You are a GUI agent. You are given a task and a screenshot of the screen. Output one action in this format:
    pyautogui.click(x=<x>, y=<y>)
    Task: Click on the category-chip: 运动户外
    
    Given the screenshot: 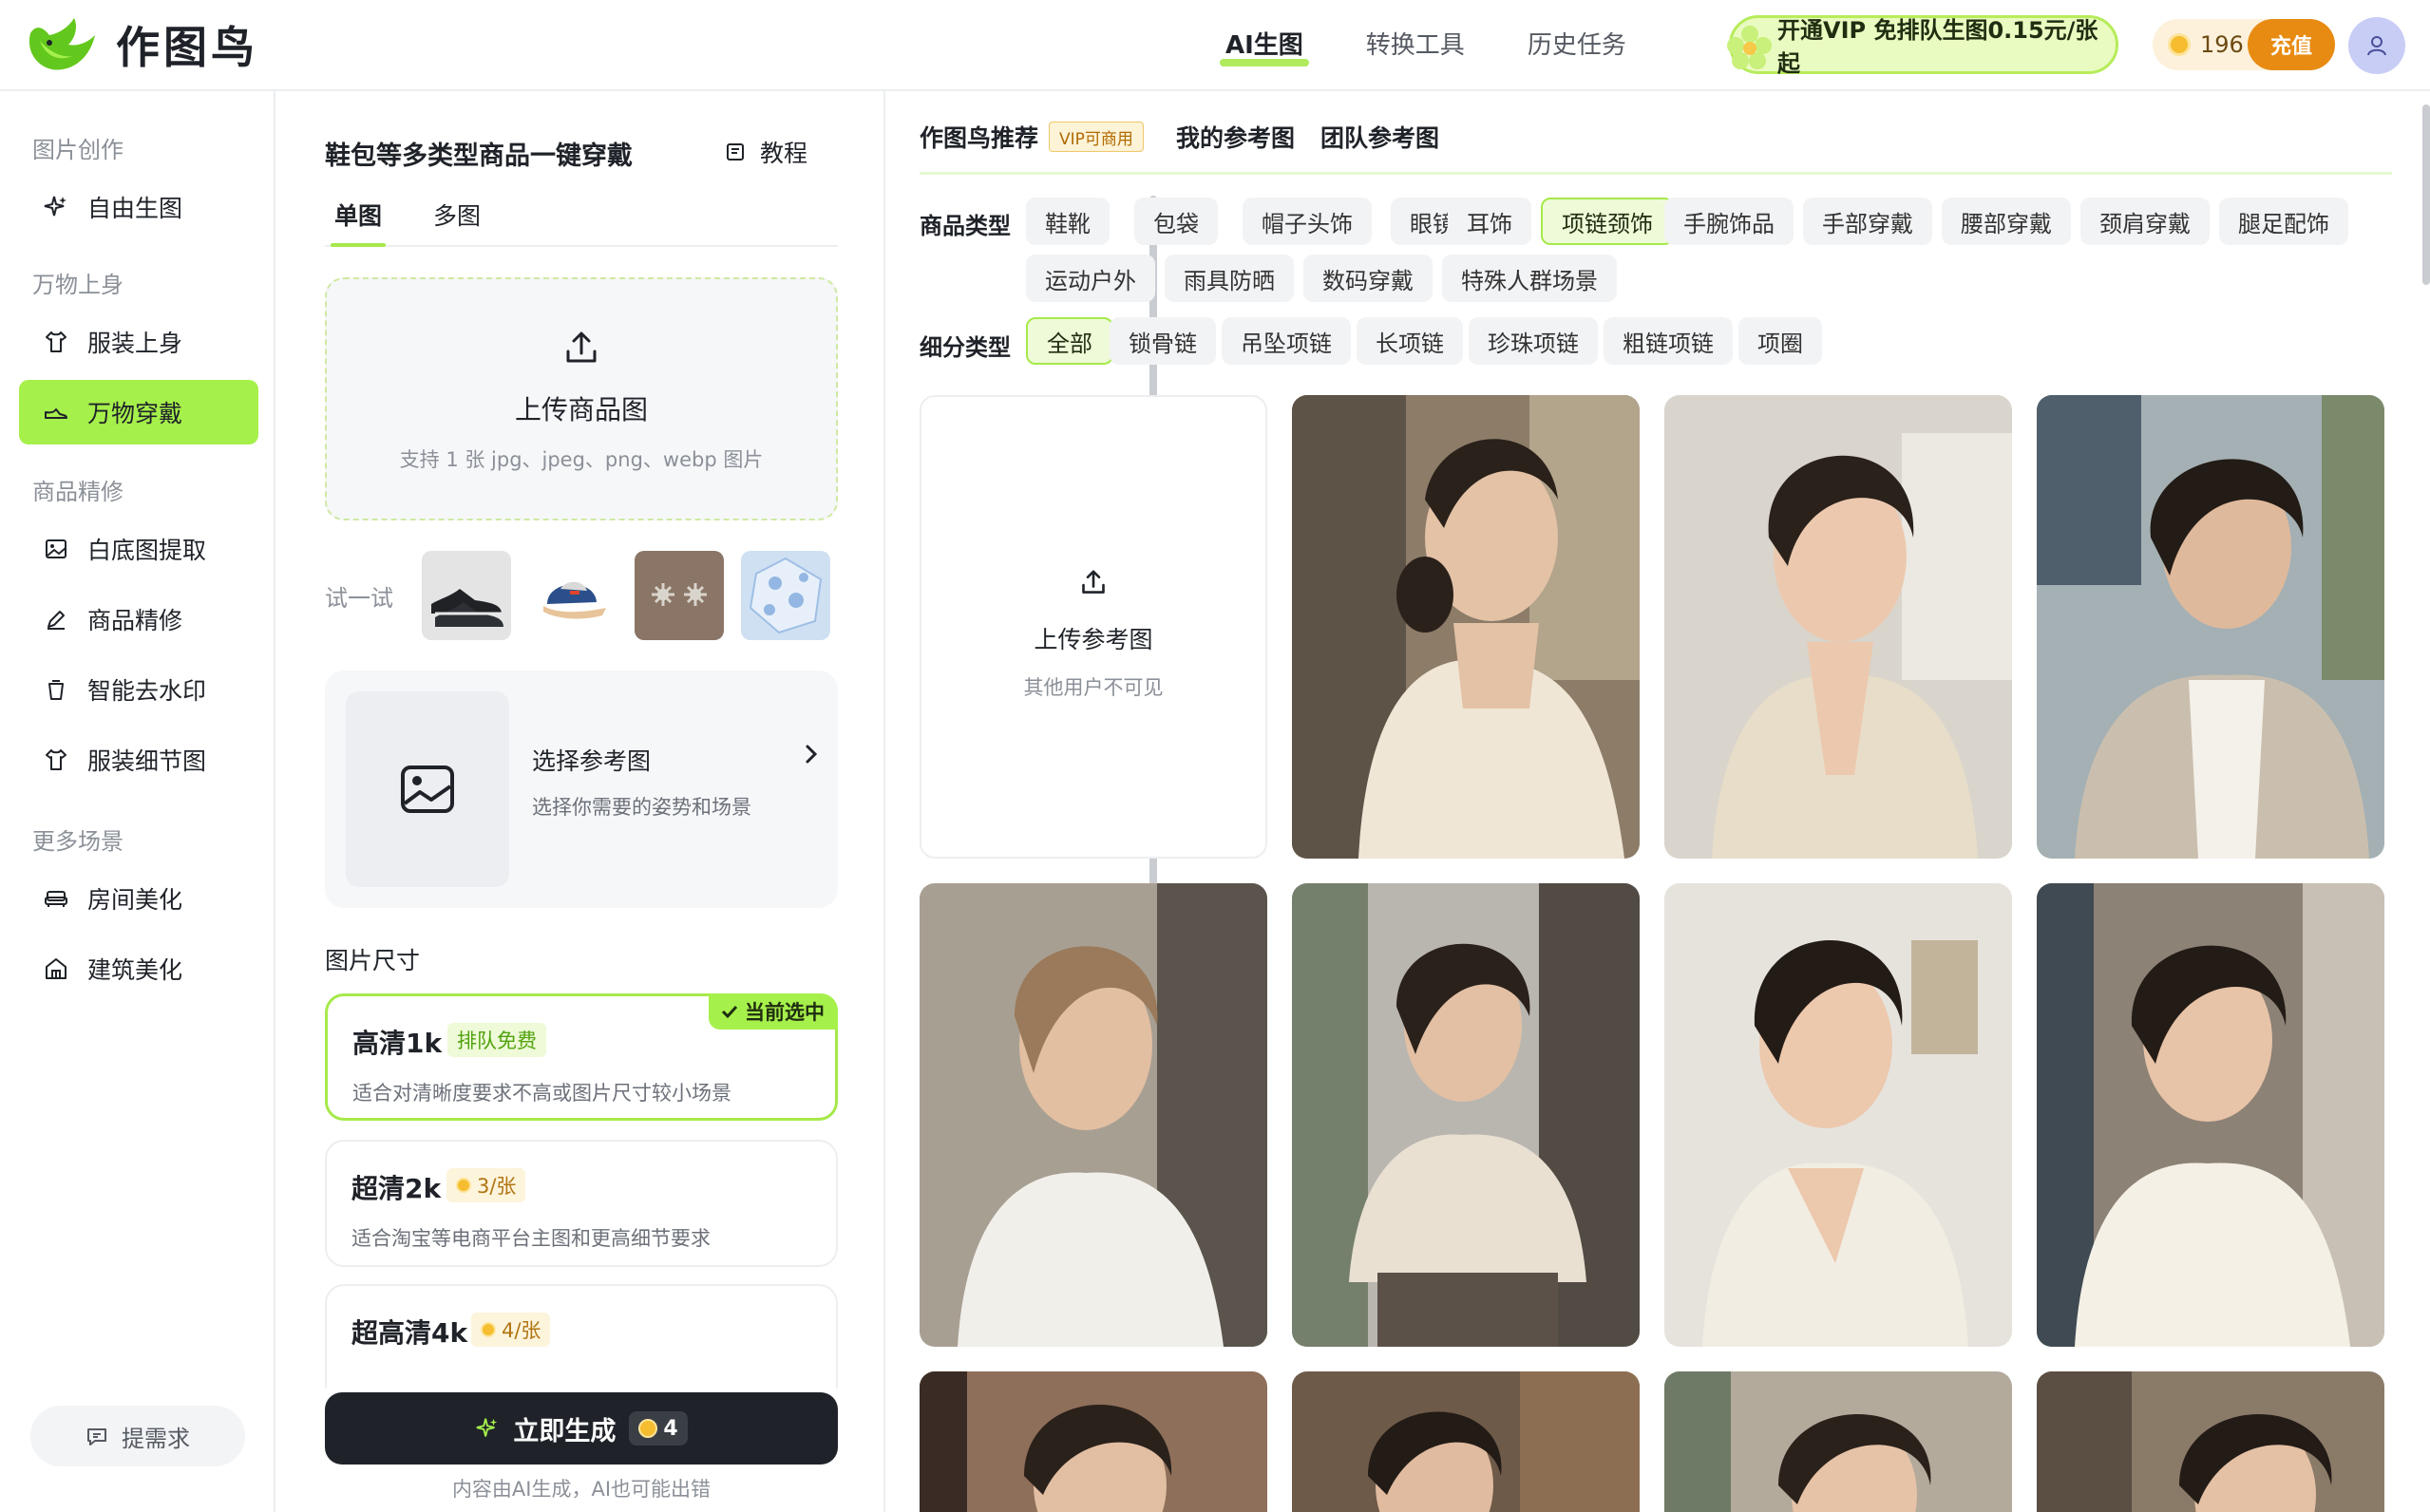 What is the action you would take?
    pyautogui.click(x=1090, y=279)
    